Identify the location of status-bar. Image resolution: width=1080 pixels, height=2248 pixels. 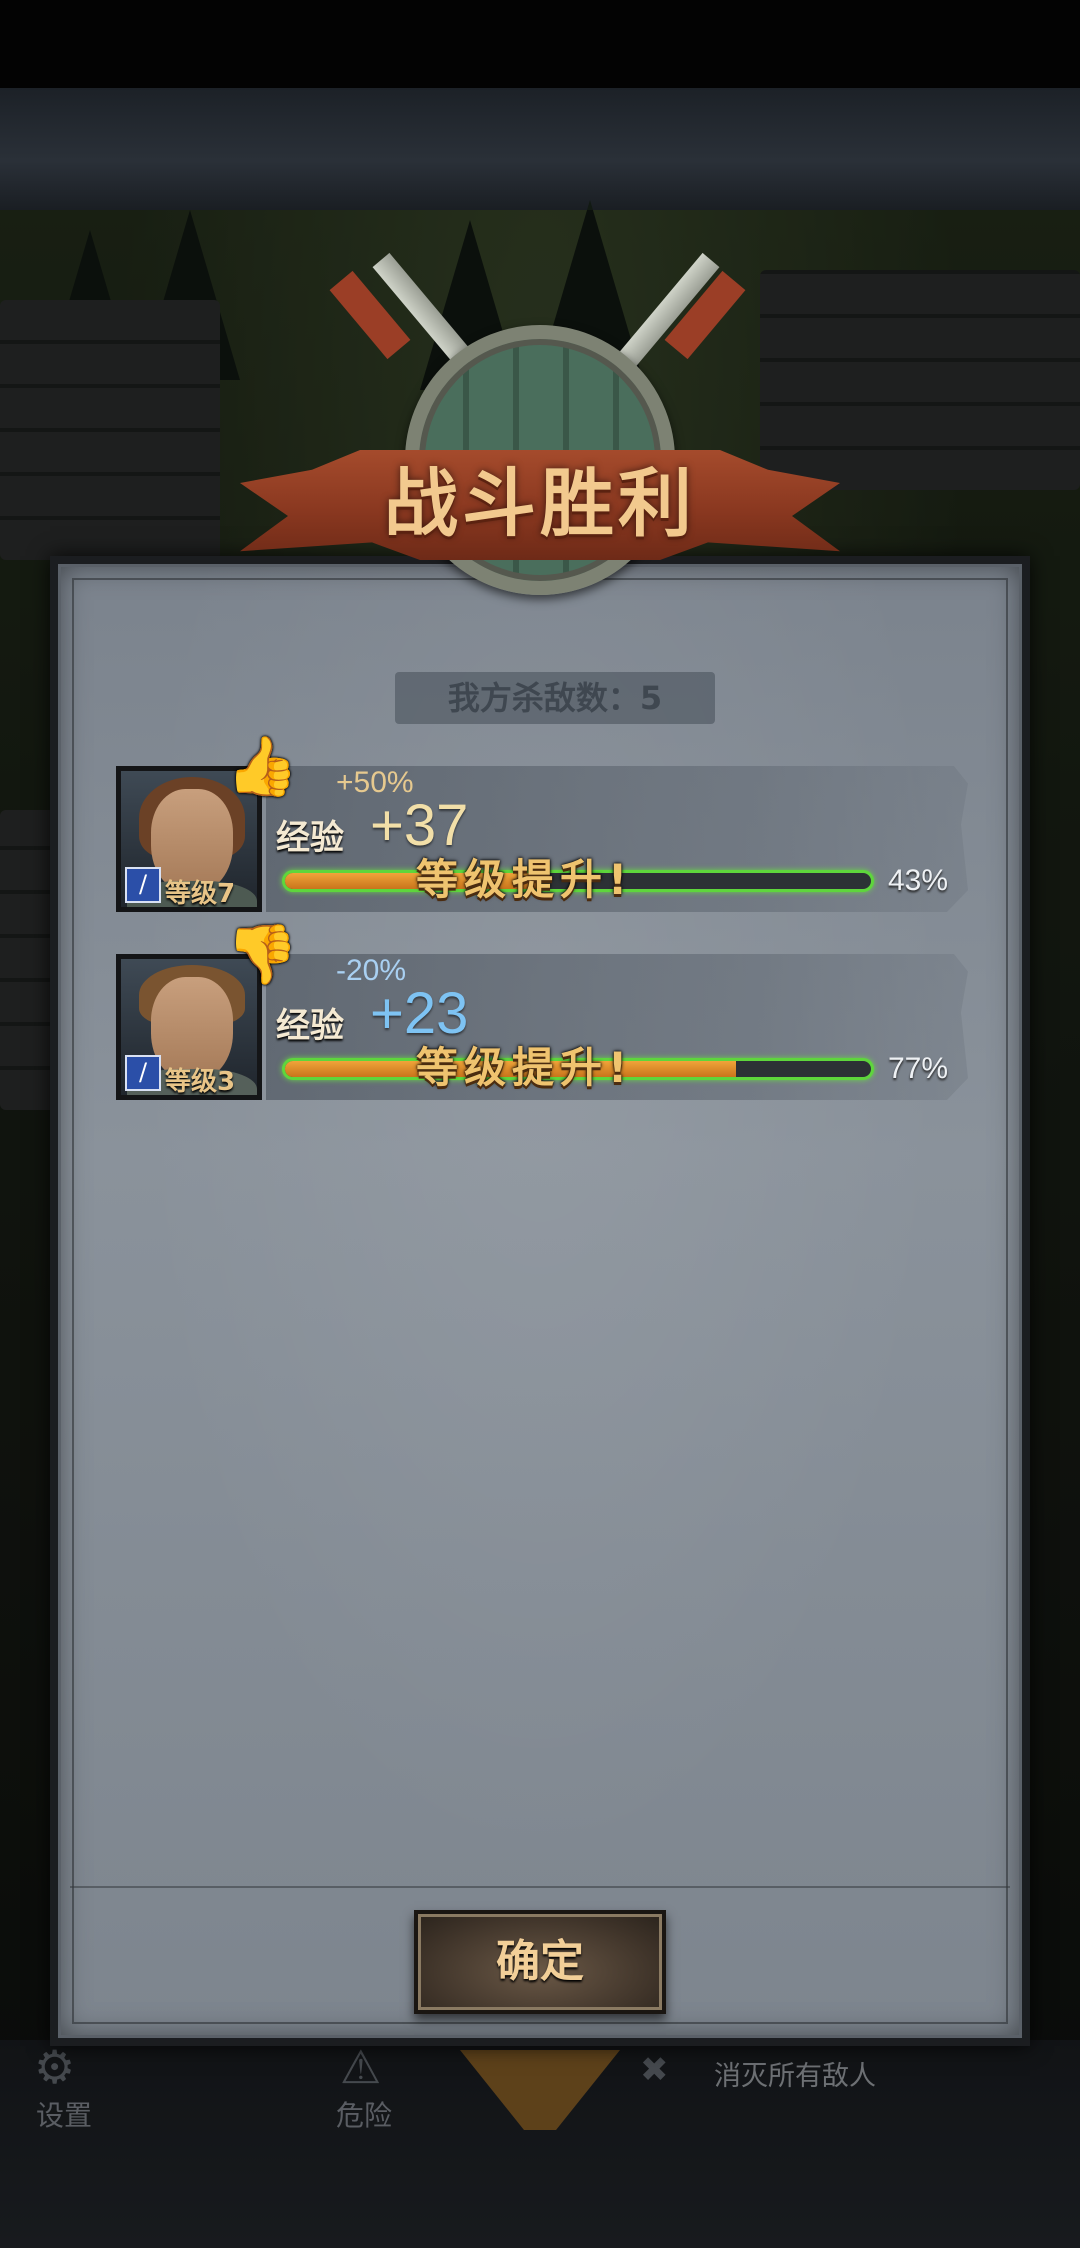
(540, 44).